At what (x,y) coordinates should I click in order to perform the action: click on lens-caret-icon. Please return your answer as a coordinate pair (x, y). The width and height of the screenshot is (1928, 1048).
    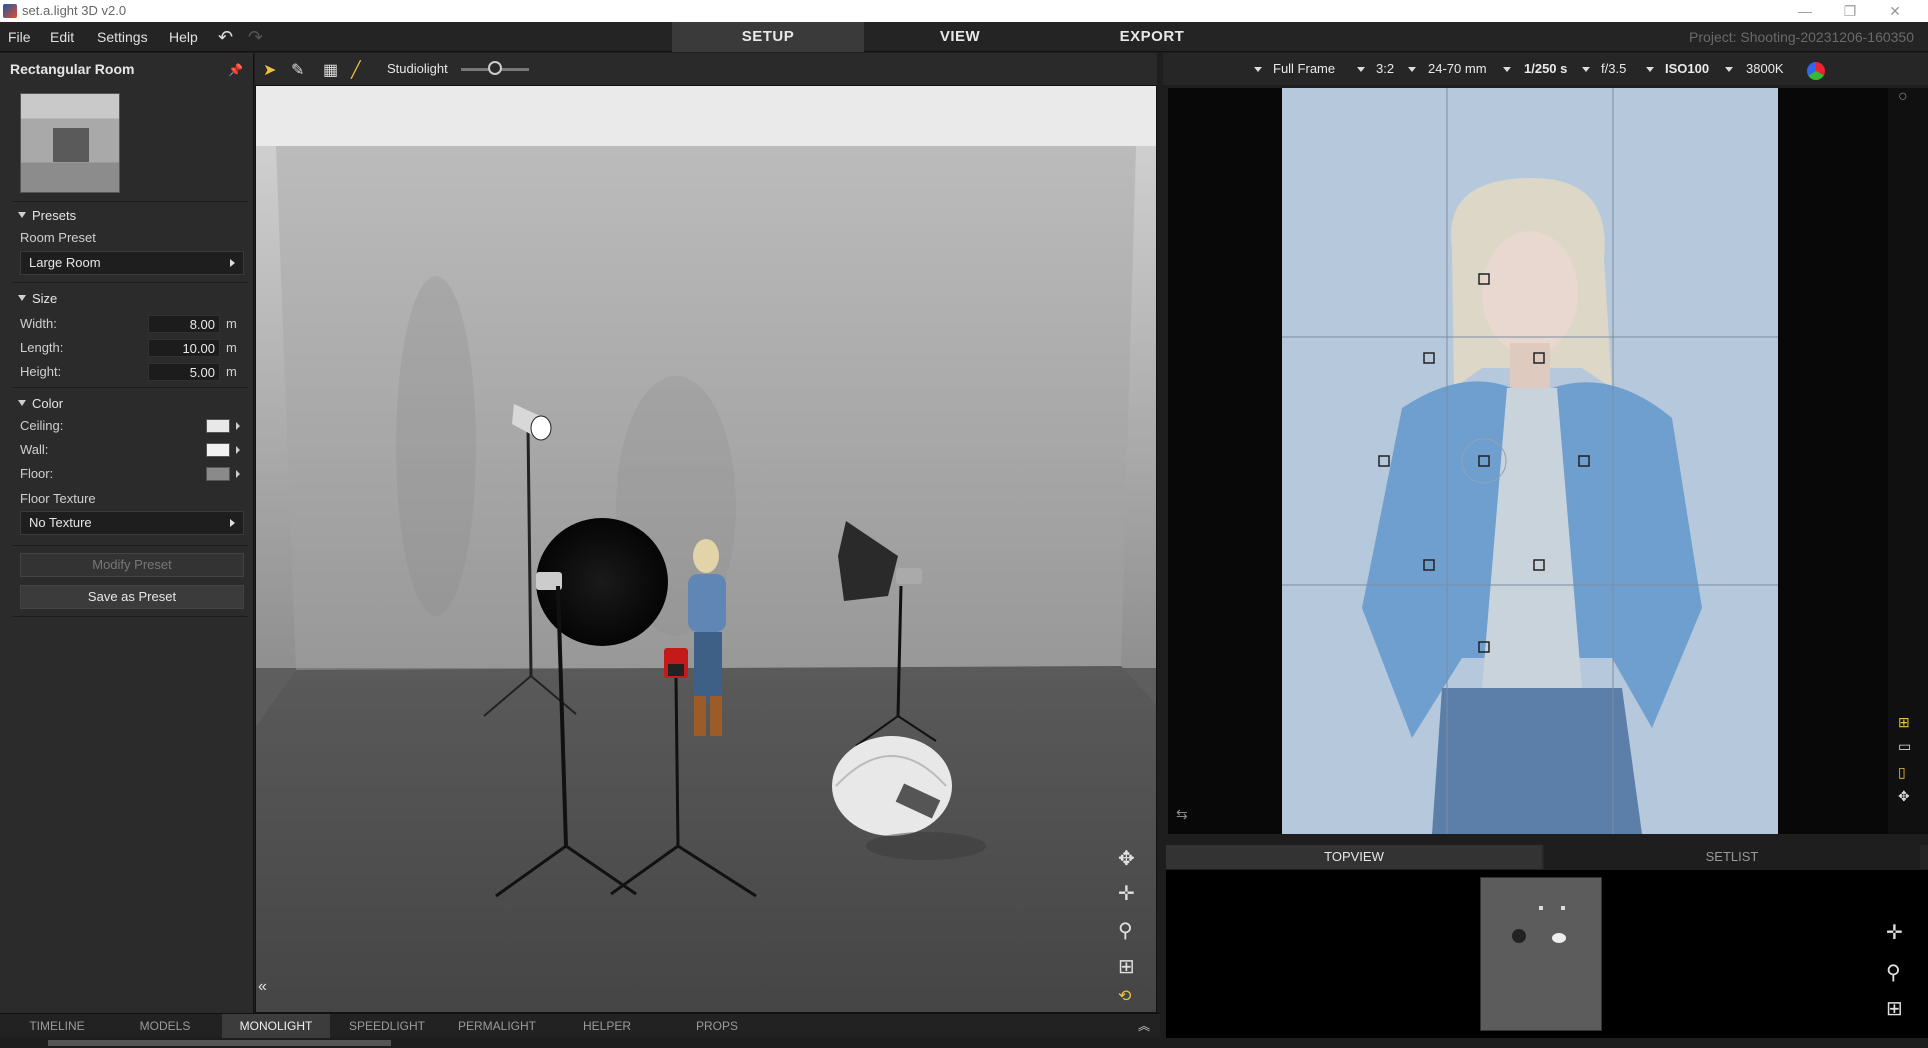
    Looking at the image, I should click on (1412, 69).